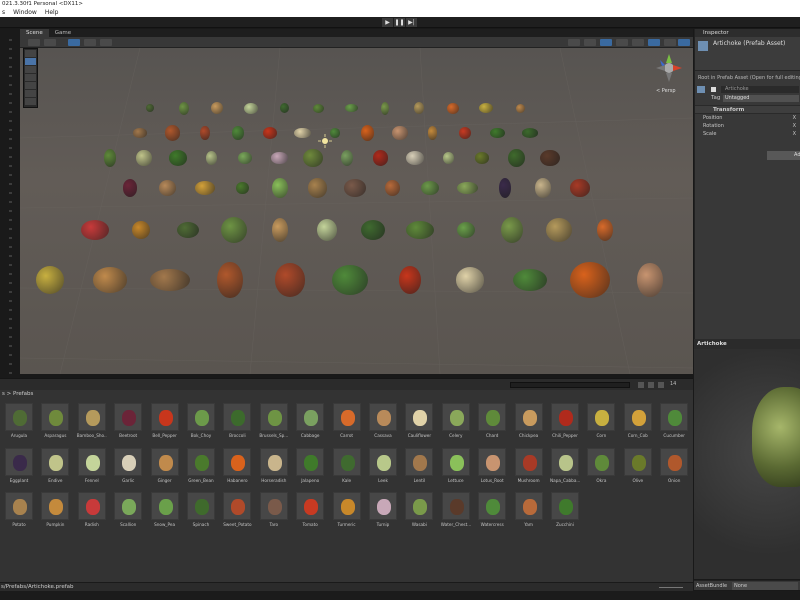 The image size is (800, 600). What do you see at coordinates (92, 465) in the screenshot?
I see `asset-item: Fennel` at bounding box center [92, 465].